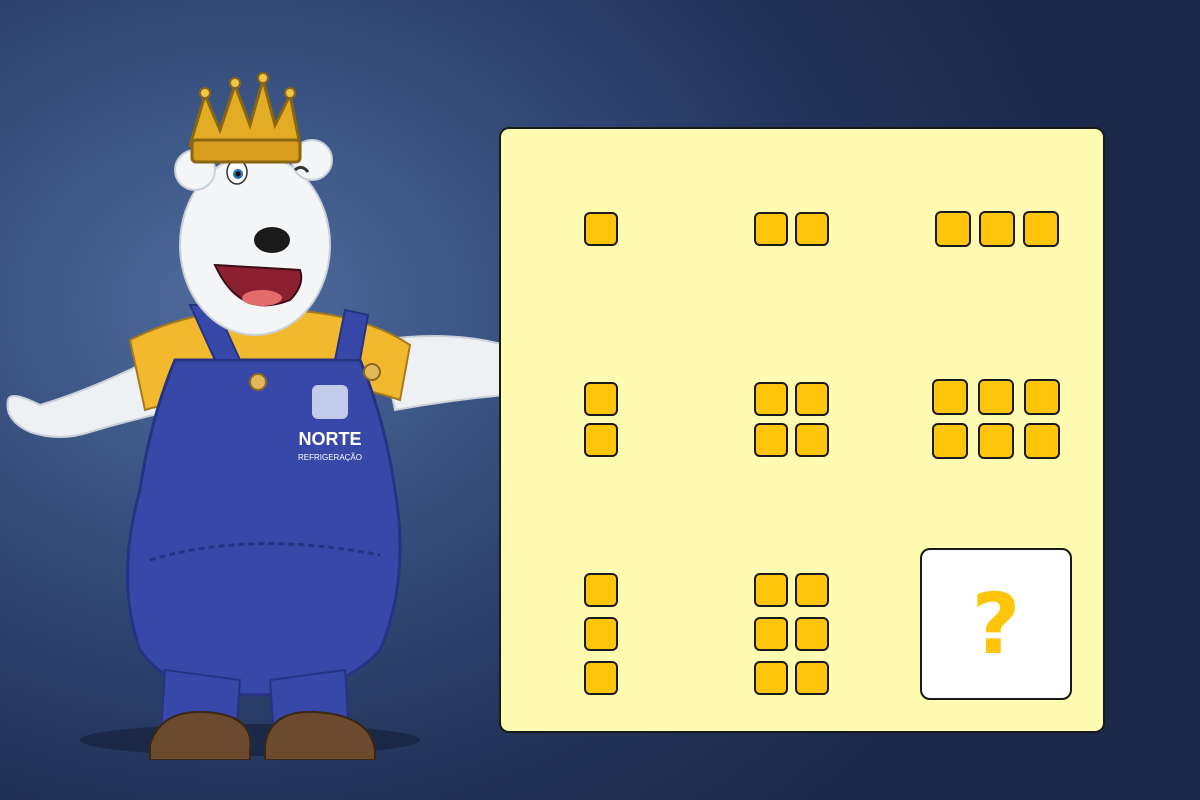 Image resolution: width=1200 pixels, height=800 pixels. What do you see at coordinates (330, 439) in the screenshot?
I see `brand-logo-text: NORTE` at bounding box center [330, 439].